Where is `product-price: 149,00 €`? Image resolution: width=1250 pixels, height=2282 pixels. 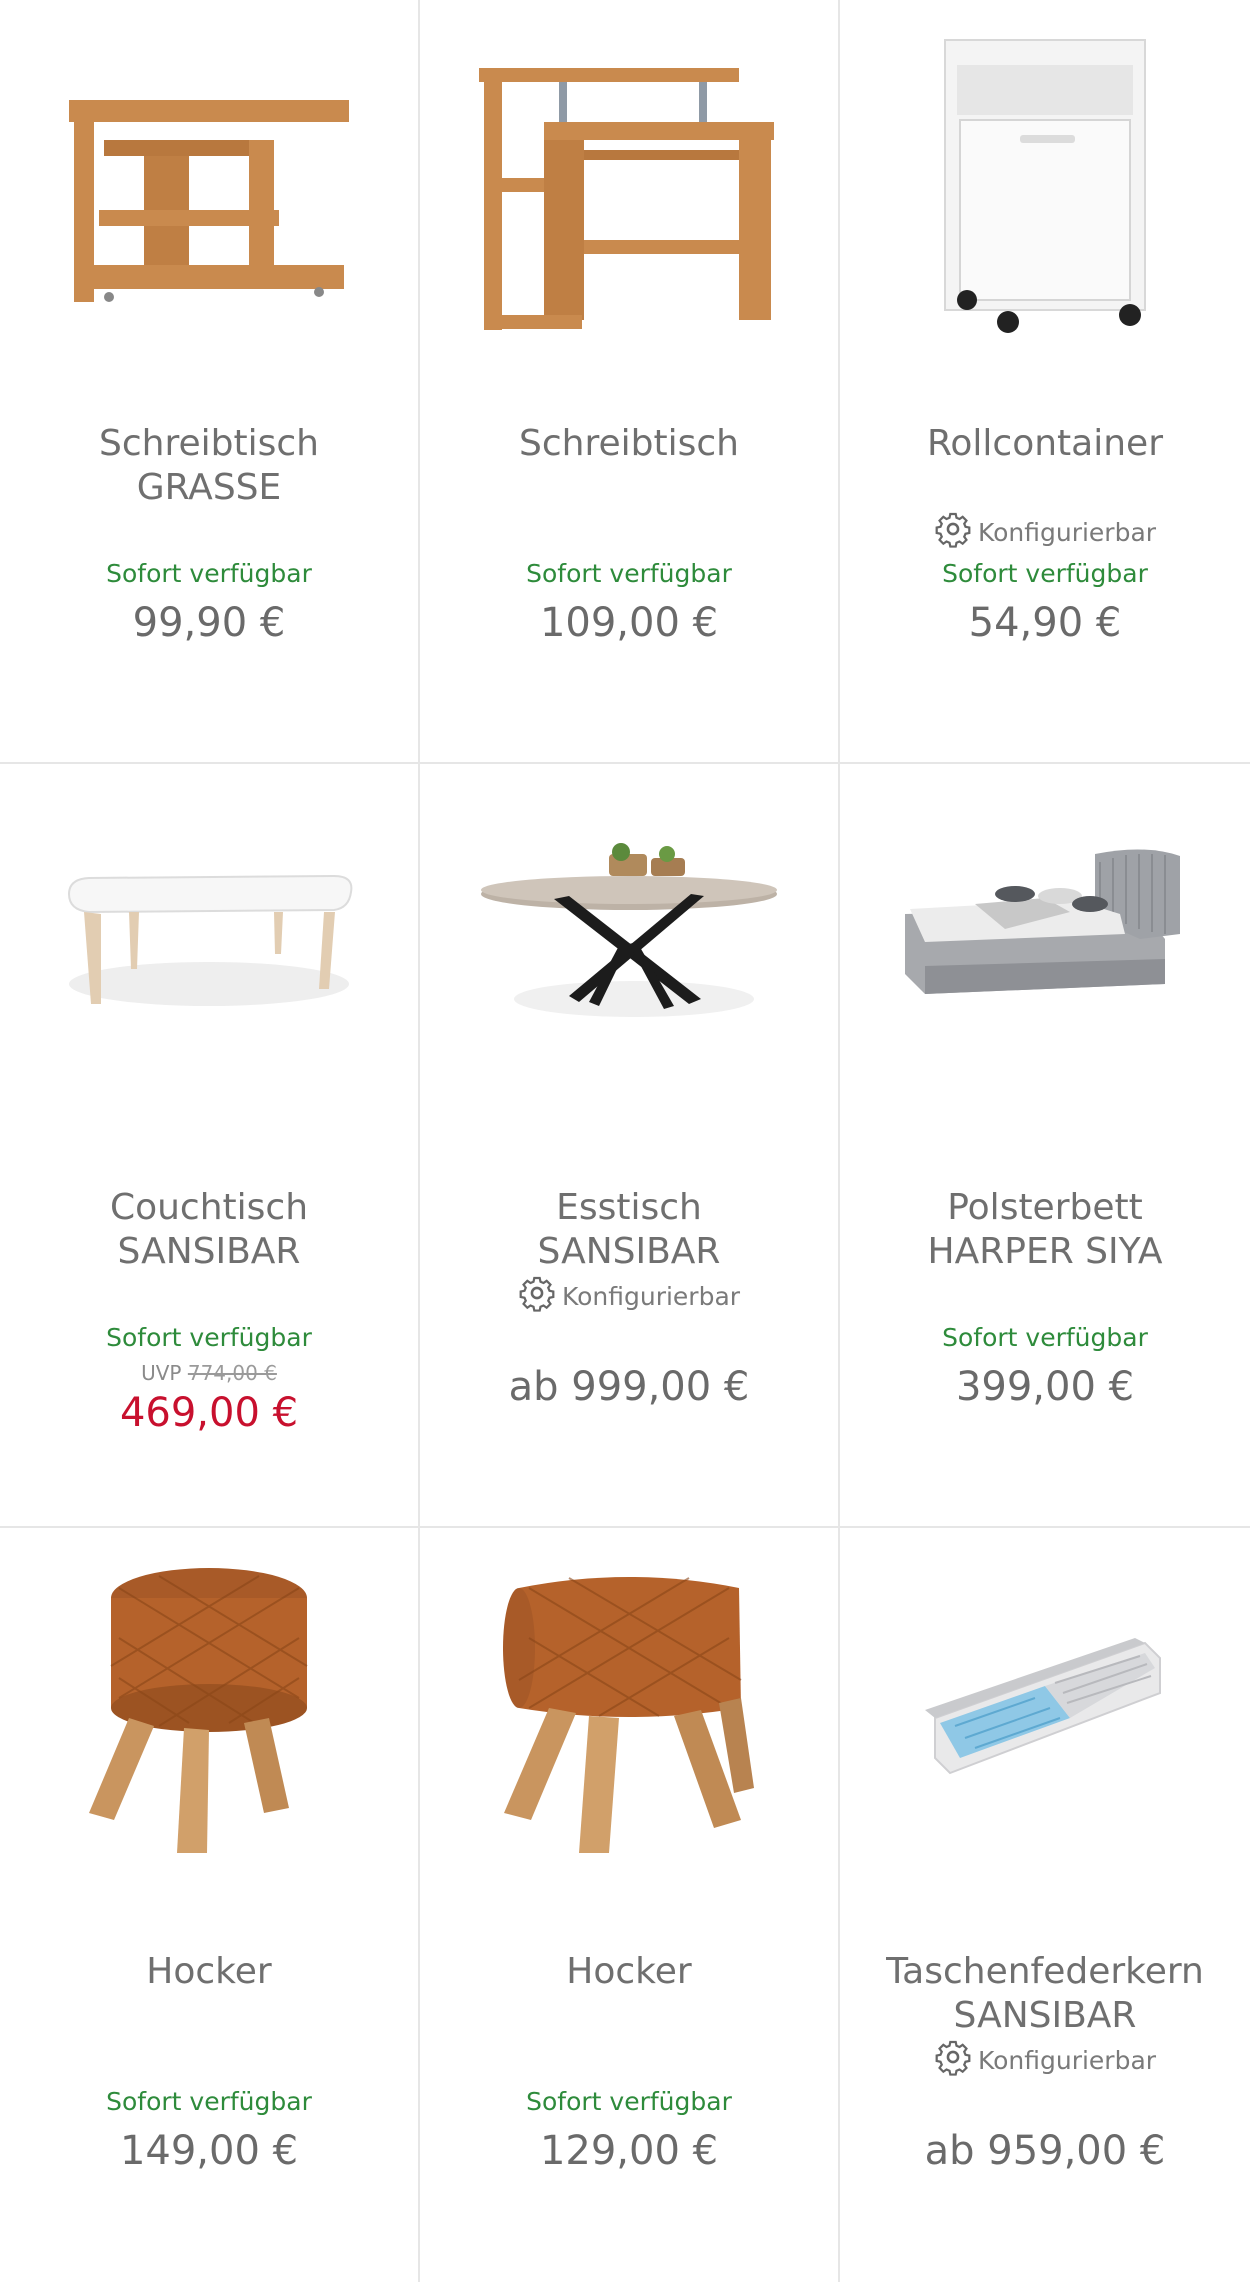
product-price: 149,00 € is located at coordinates (209, 2151).